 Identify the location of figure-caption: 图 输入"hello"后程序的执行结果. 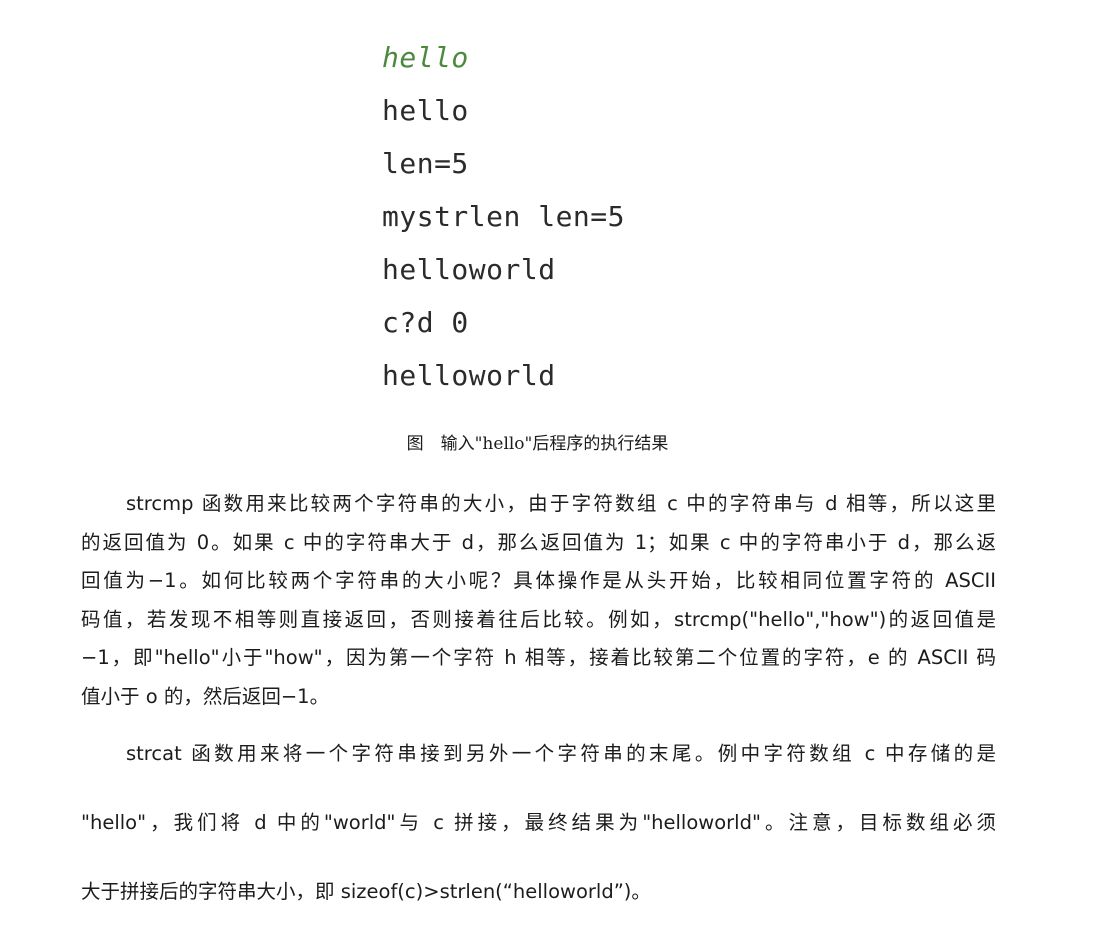
(537, 444).